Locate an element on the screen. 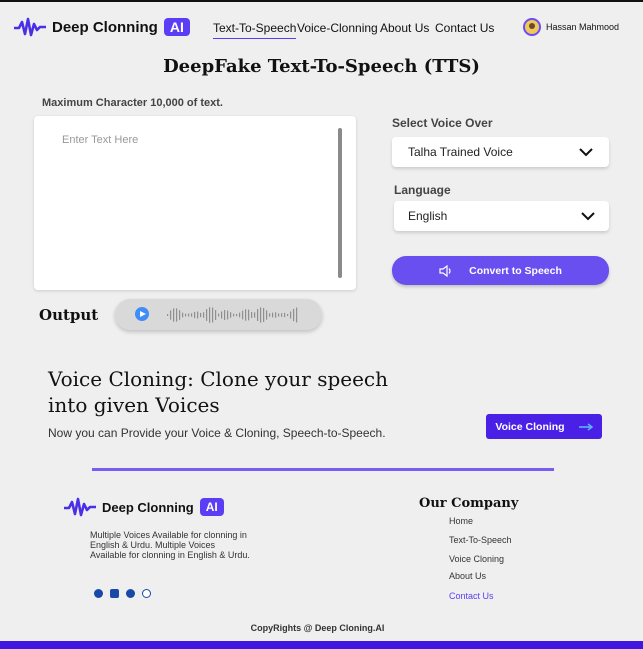  linkedin-icon is located at coordinates (114, 593).